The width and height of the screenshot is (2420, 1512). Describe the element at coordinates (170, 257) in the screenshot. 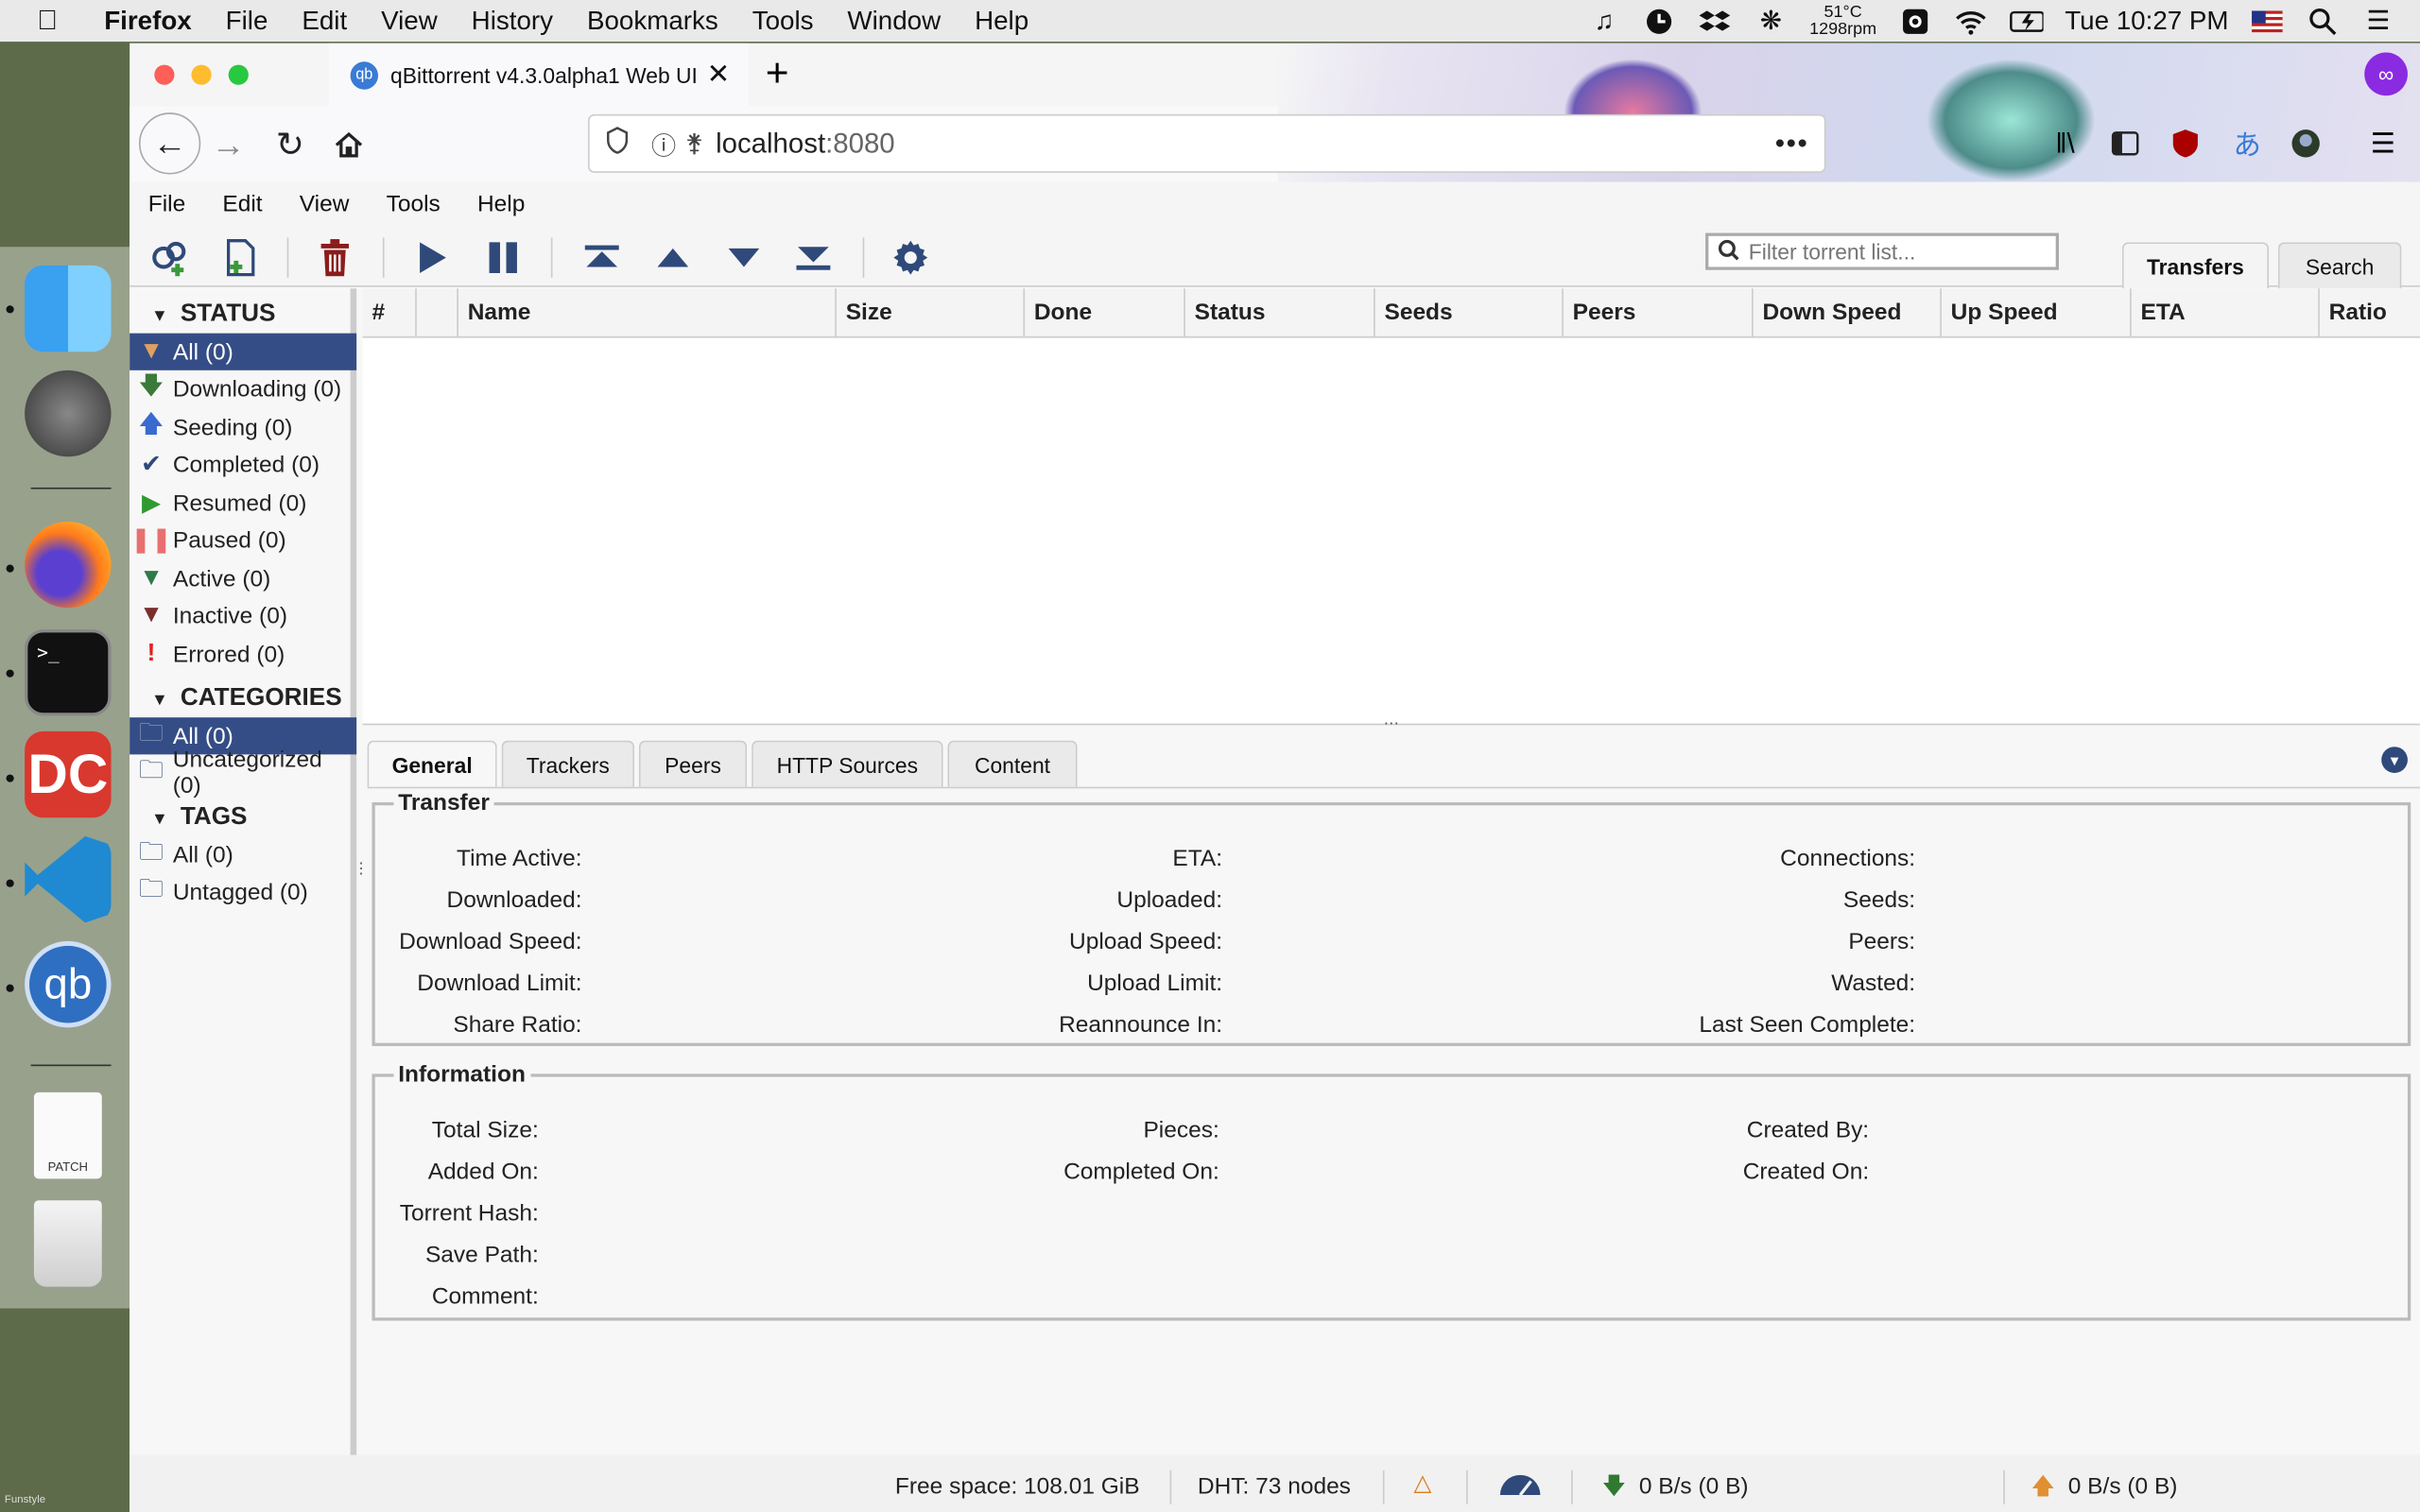

I see `add-torrent-link-icon` at that location.